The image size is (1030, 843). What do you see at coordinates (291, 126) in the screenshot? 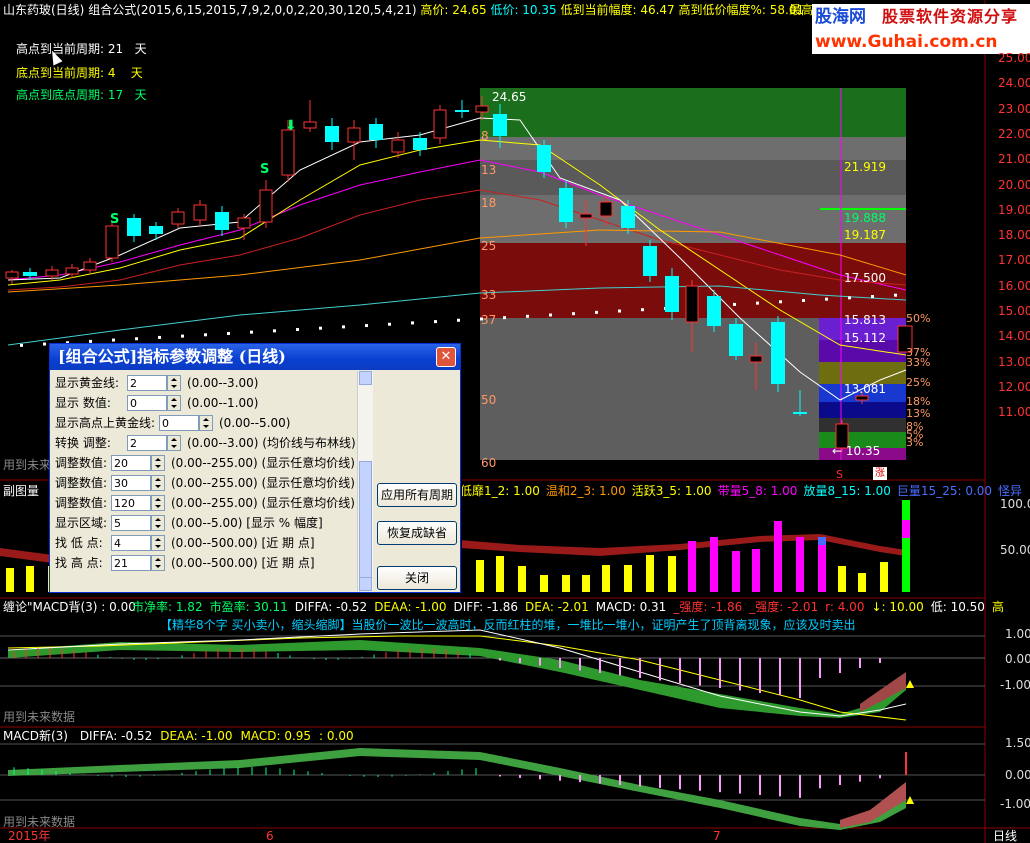
I see `down-arrow-icon: ⬇` at bounding box center [291, 126].